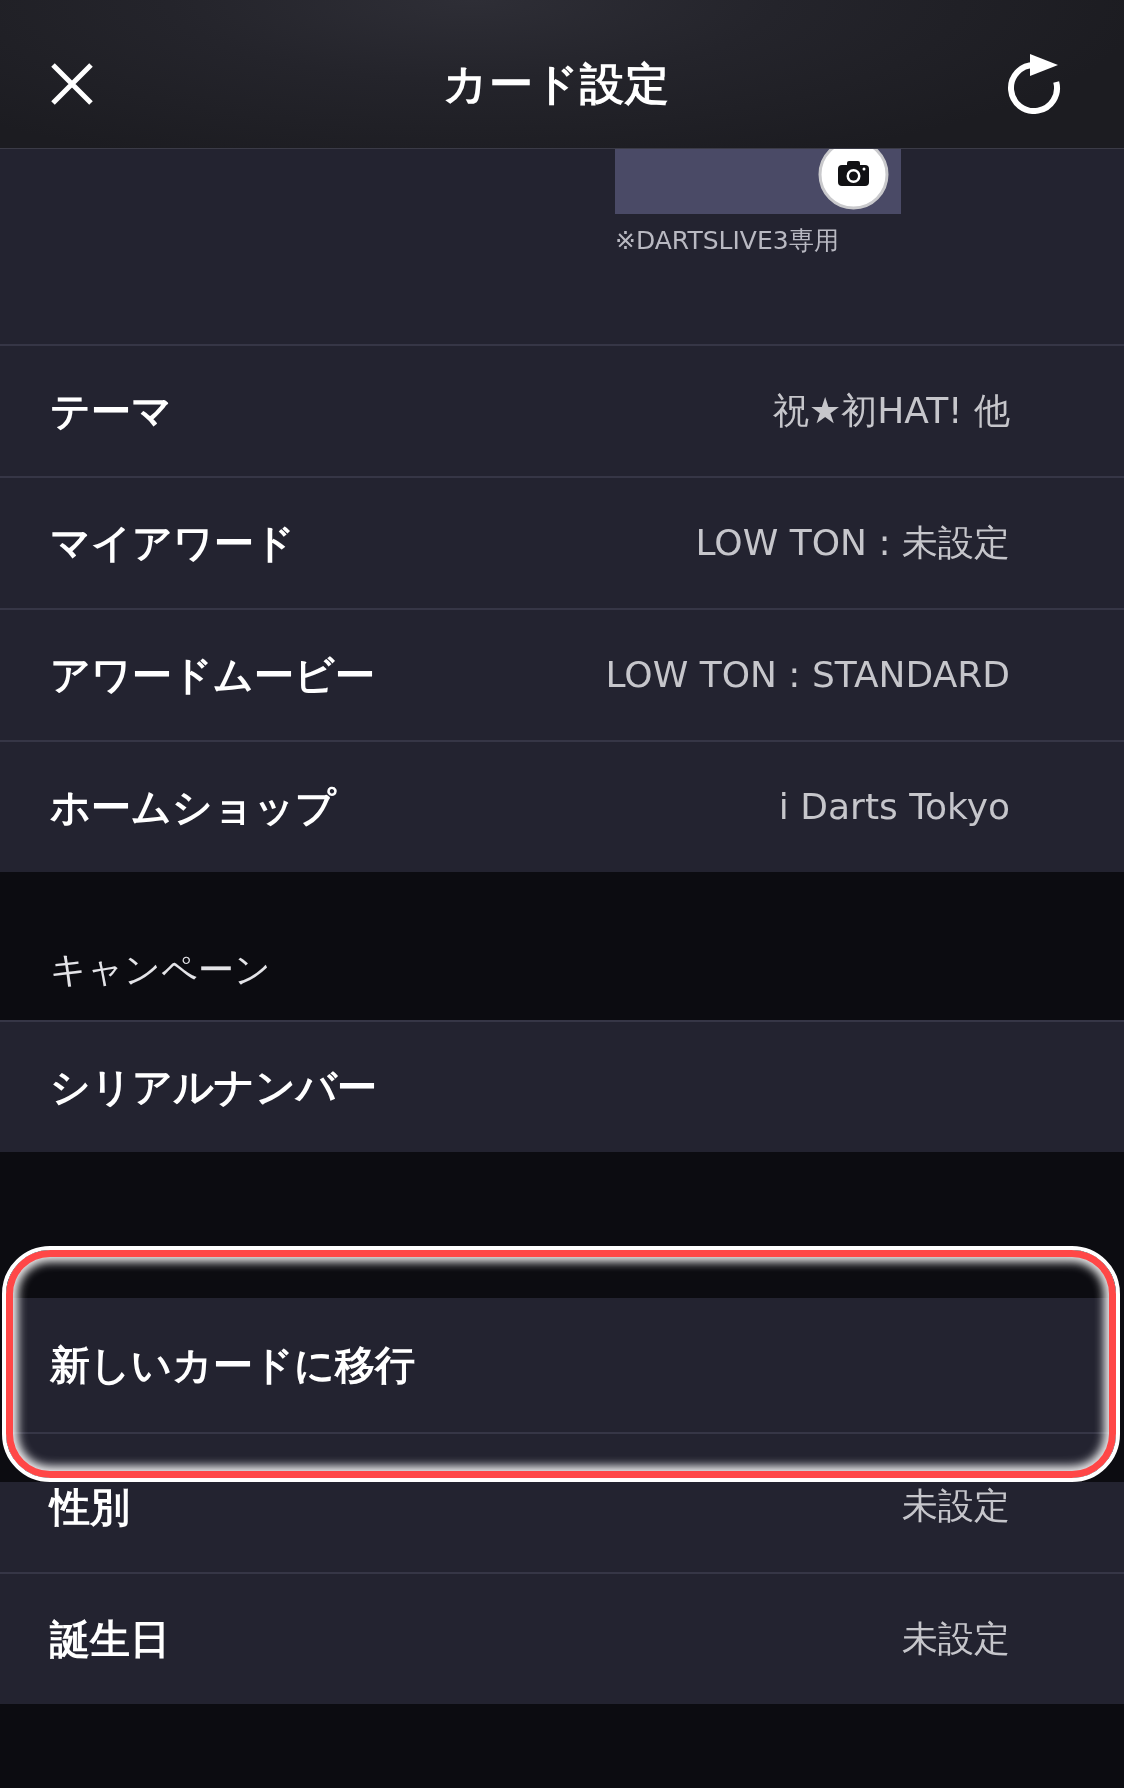 The height and width of the screenshot is (1788, 1124). I want to click on setting-value: LOW TON : 未設定, so click(852, 543).